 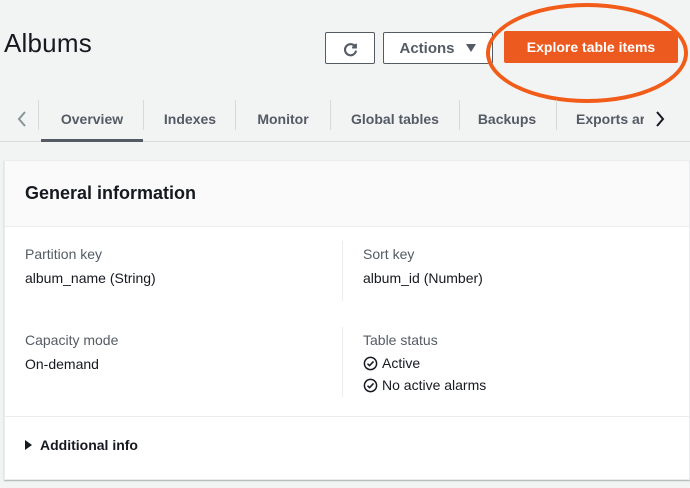 I want to click on actions-label: Actions, so click(x=427, y=48).